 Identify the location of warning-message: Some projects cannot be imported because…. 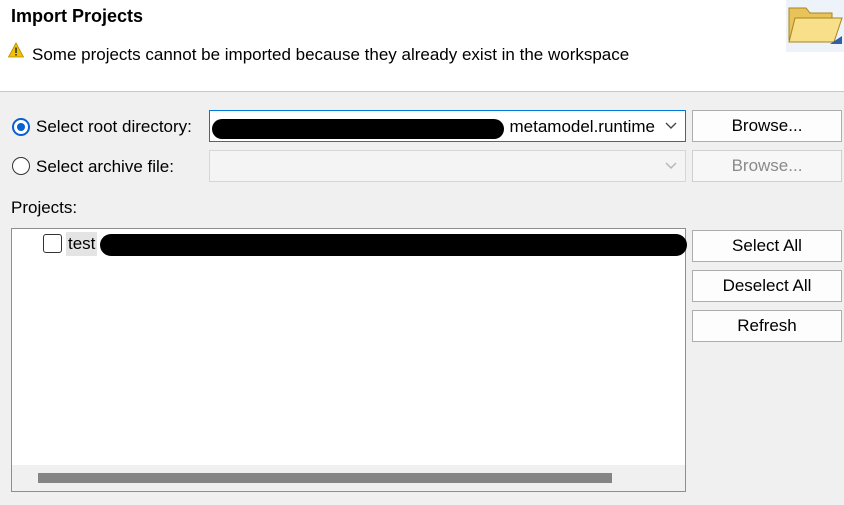
(331, 54).